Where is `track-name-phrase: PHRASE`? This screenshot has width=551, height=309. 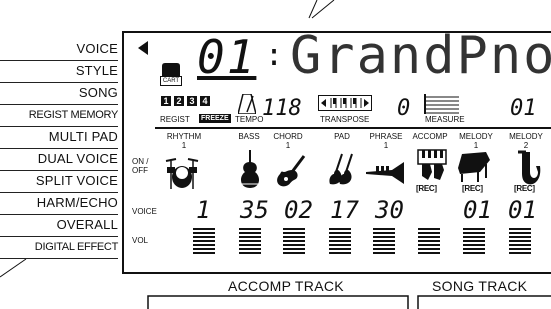 track-name-phrase: PHRASE is located at coordinates (386, 136).